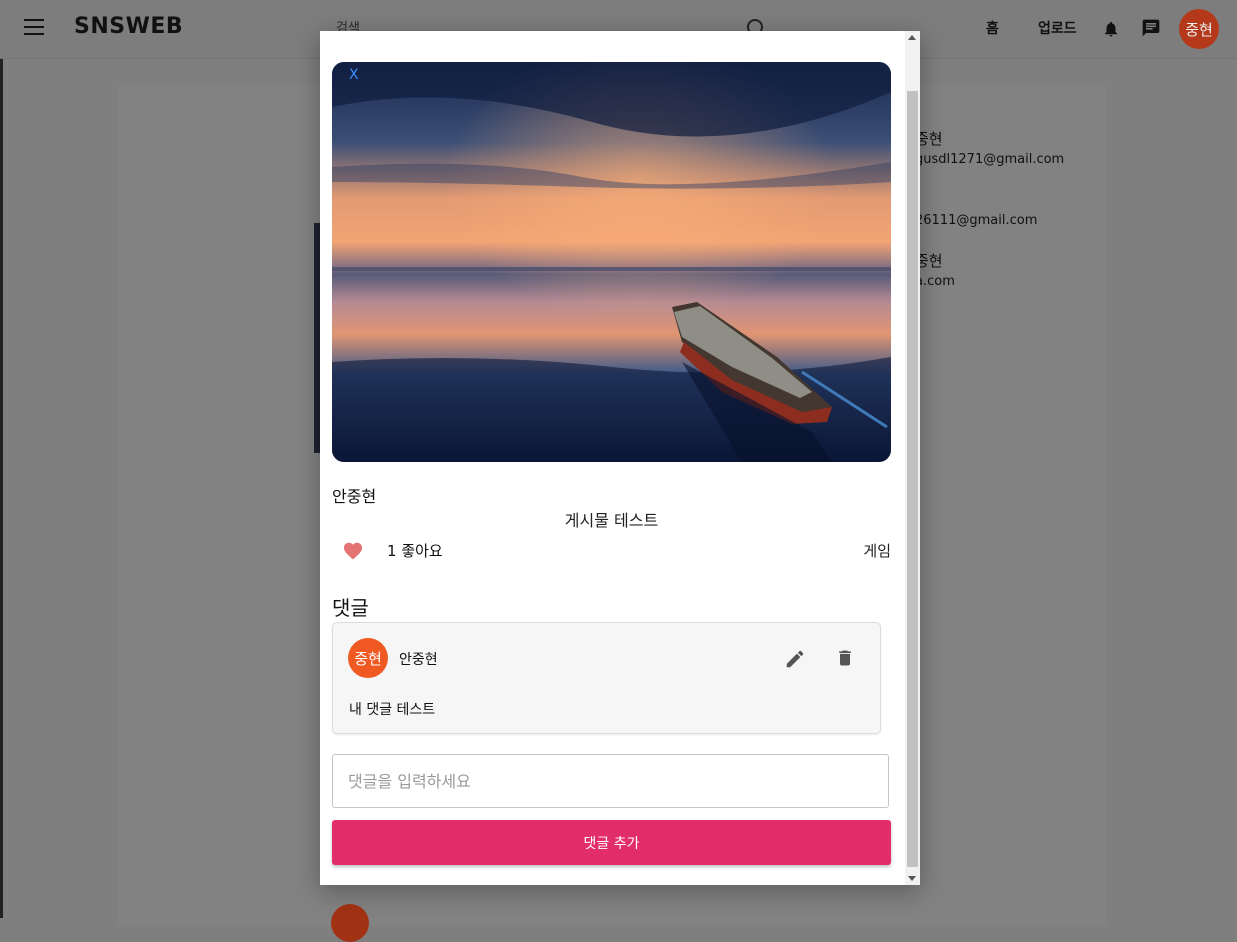 The width and height of the screenshot is (1237, 942). Describe the element at coordinates (611, 842) in the screenshot. I see `add-comment-button: 댓글 추가` at that location.